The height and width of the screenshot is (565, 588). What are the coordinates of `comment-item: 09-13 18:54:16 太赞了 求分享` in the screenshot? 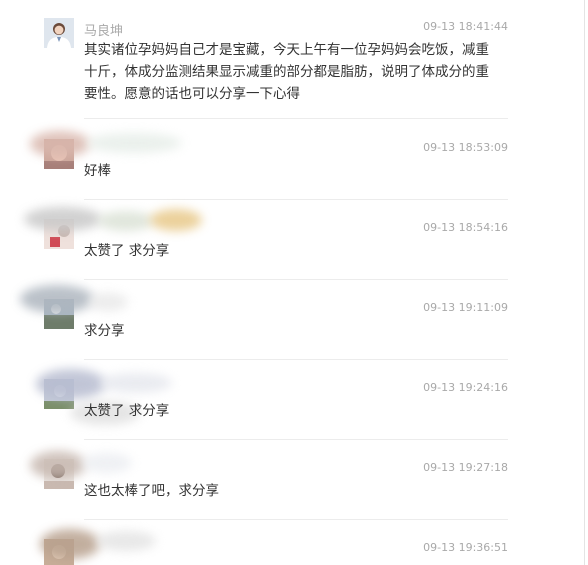 It's located at (294, 241).